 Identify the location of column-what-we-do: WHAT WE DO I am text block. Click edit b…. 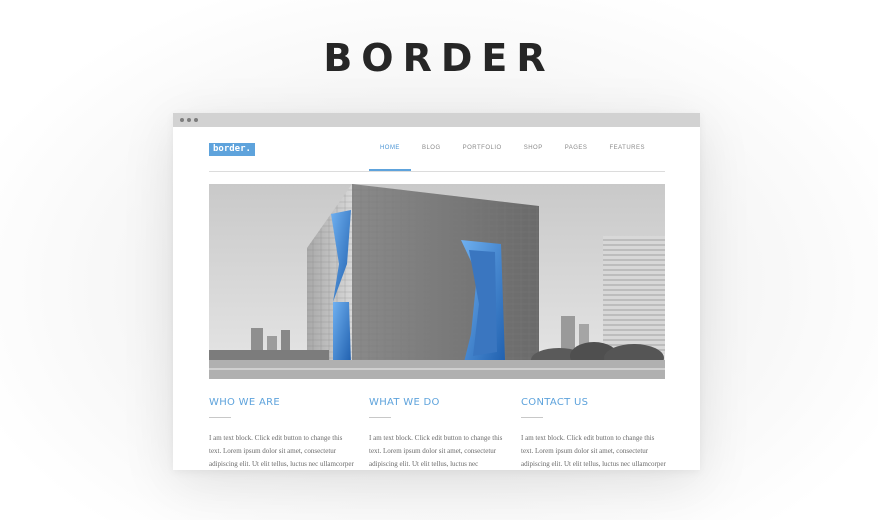
(441, 433).